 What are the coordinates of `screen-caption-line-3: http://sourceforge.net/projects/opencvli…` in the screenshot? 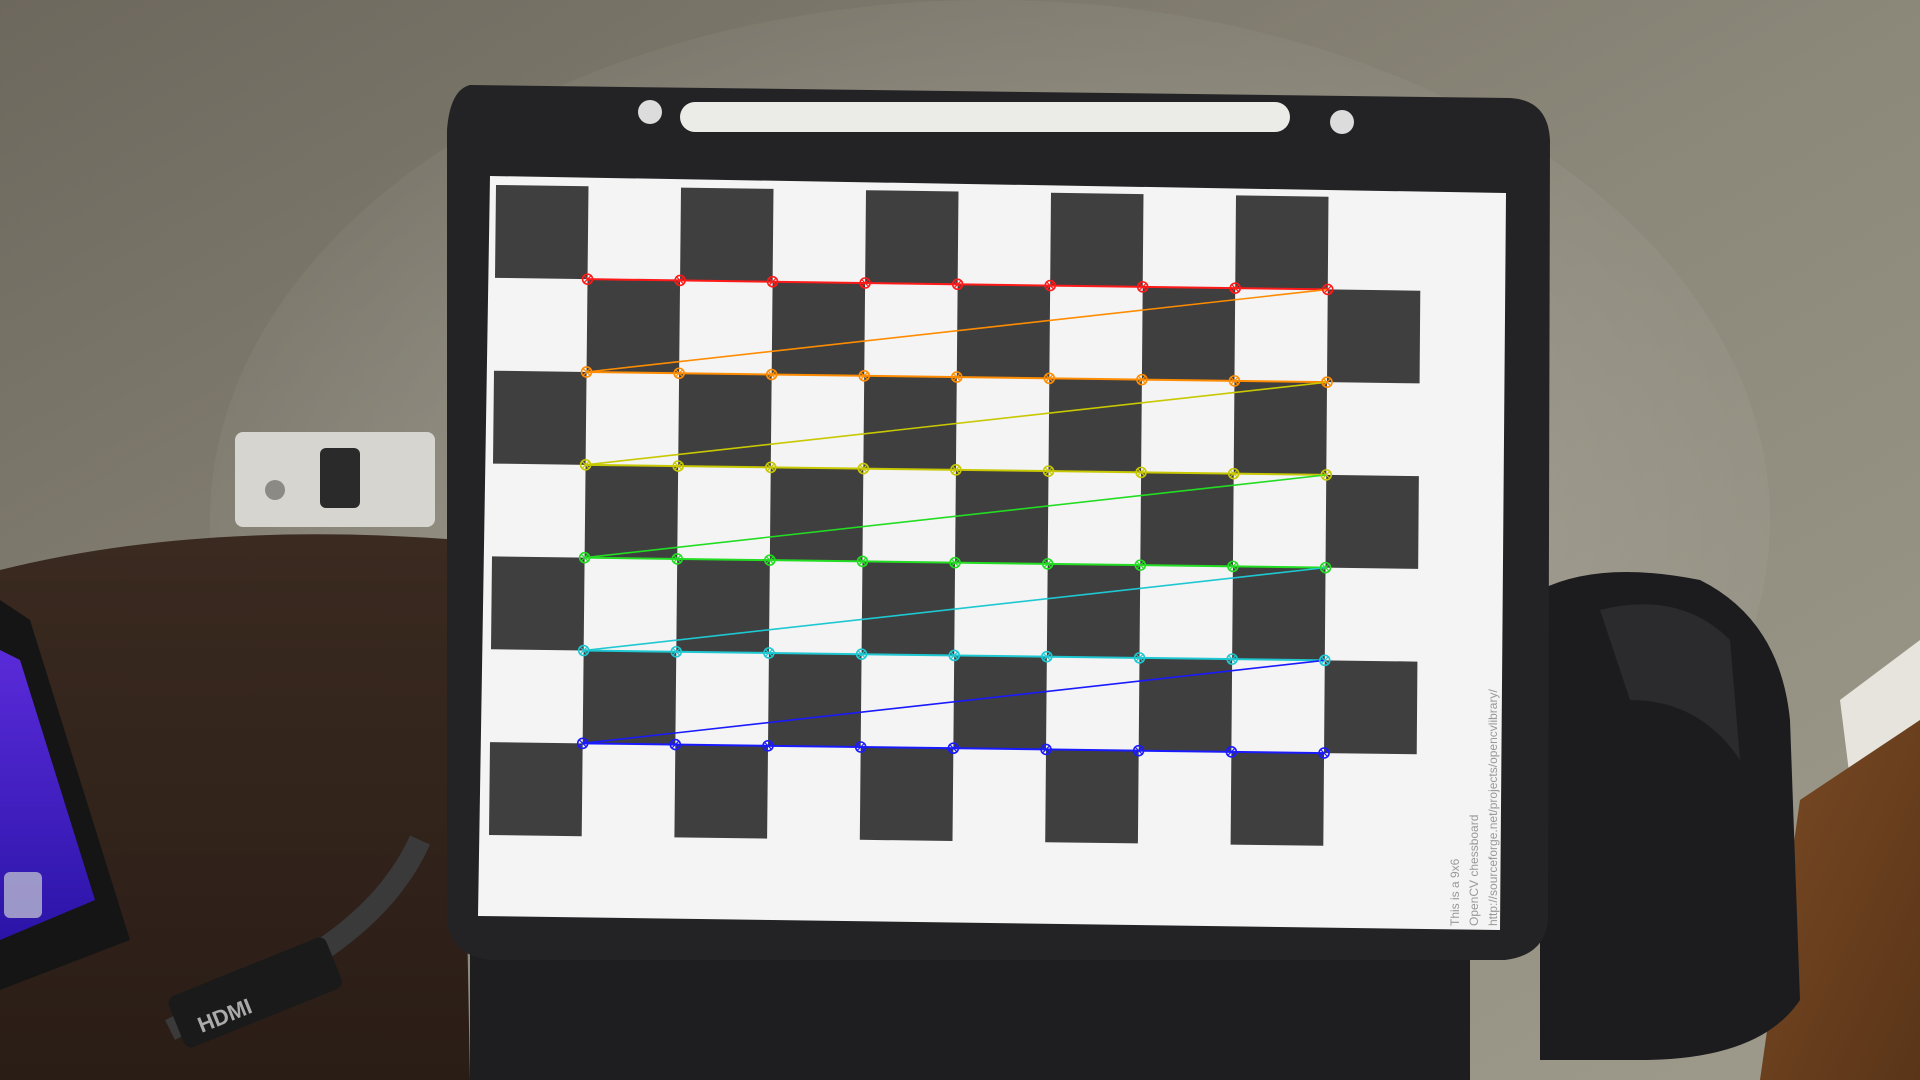 It's located at (1493, 807).